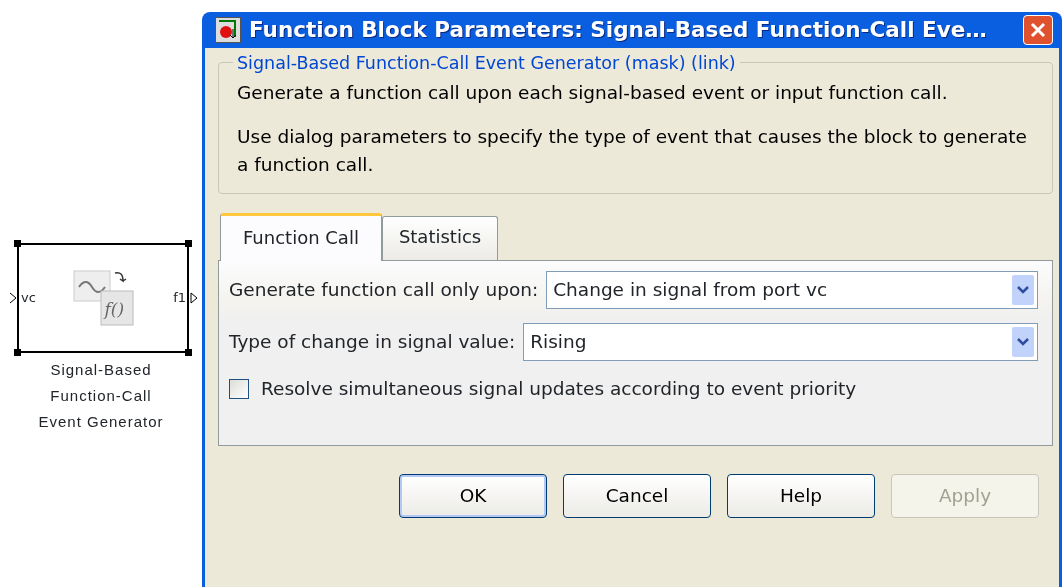 This screenshot has height=587, width=1062. I want to click on port-label: f1, so click(179, 298).